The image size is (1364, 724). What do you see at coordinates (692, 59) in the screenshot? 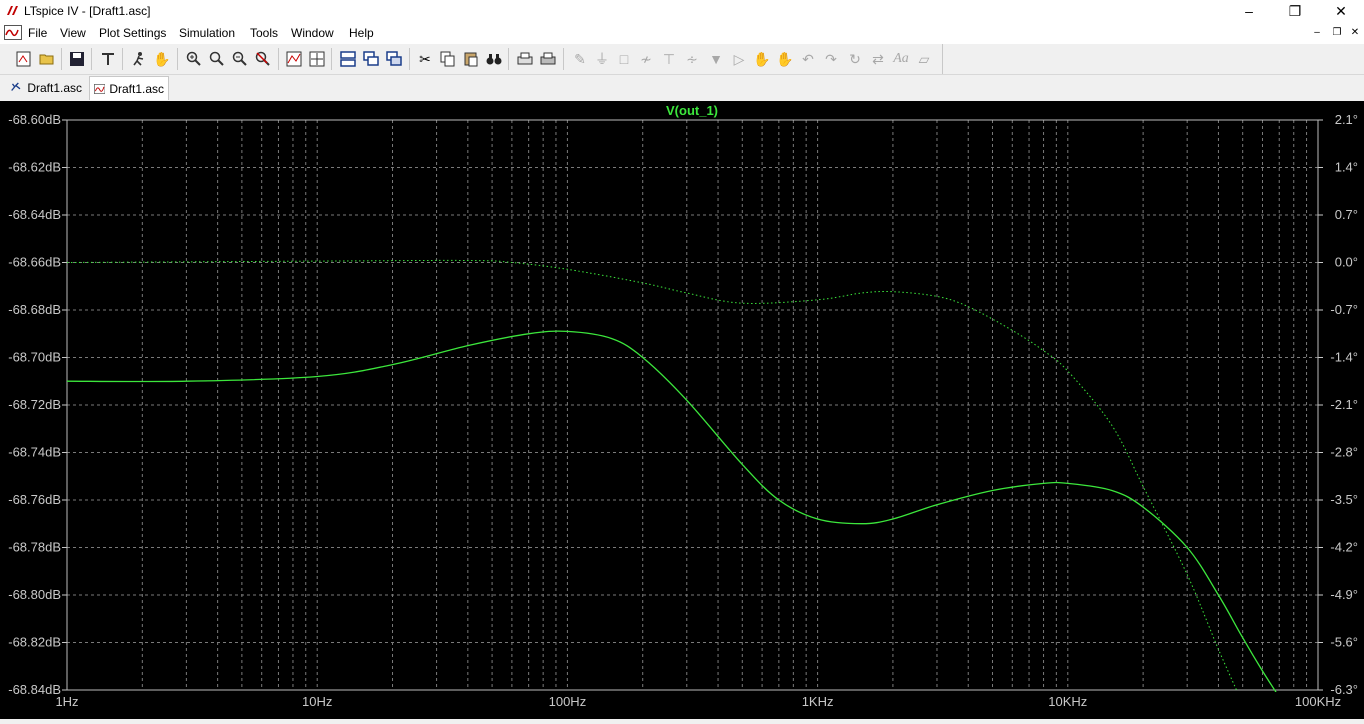
I see `inductor-icon: ∻` at bounding box center [692, 59].